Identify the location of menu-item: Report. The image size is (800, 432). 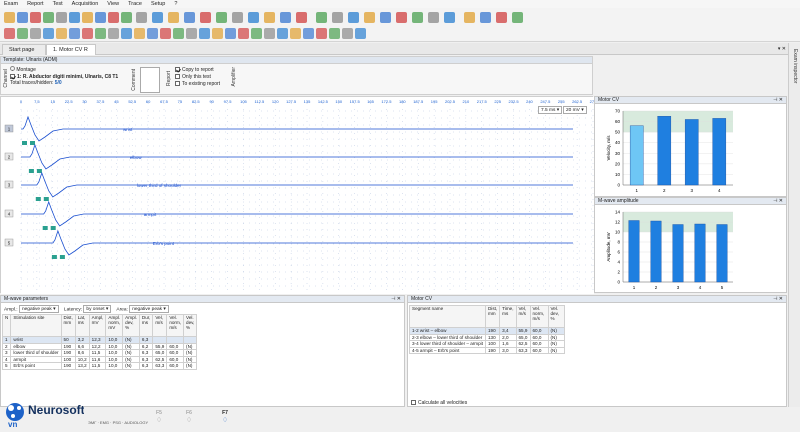
(35, 4).